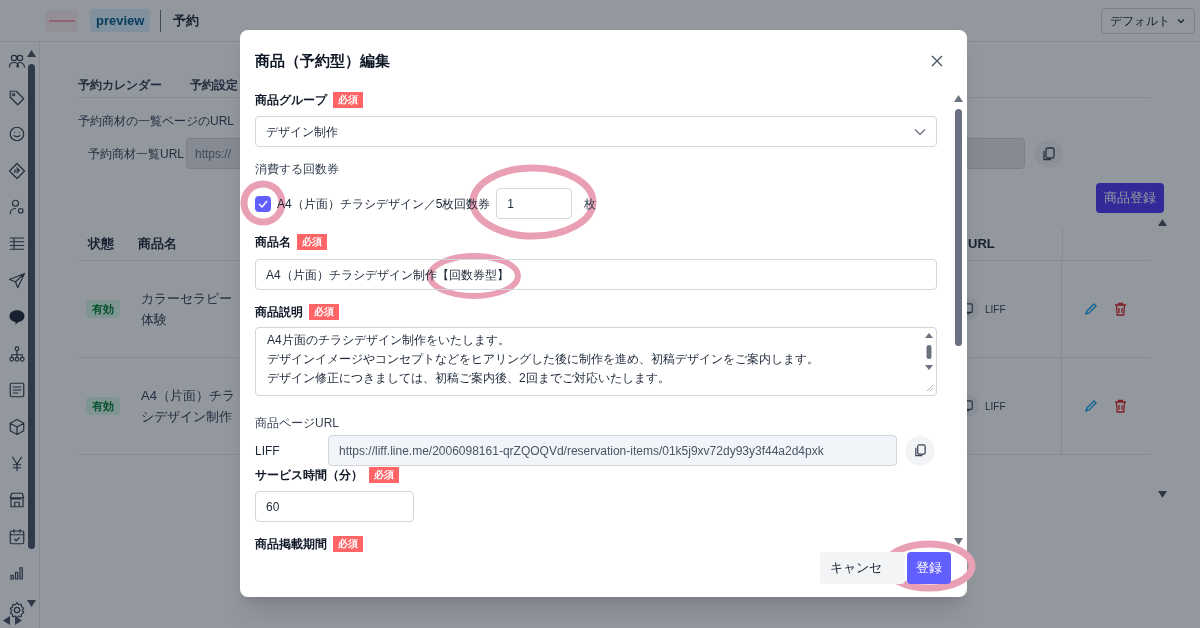  What do you see at coordinates (101, 243) in the screenshot?
I see `column-header: 状態` at bounding box center [101, 243].